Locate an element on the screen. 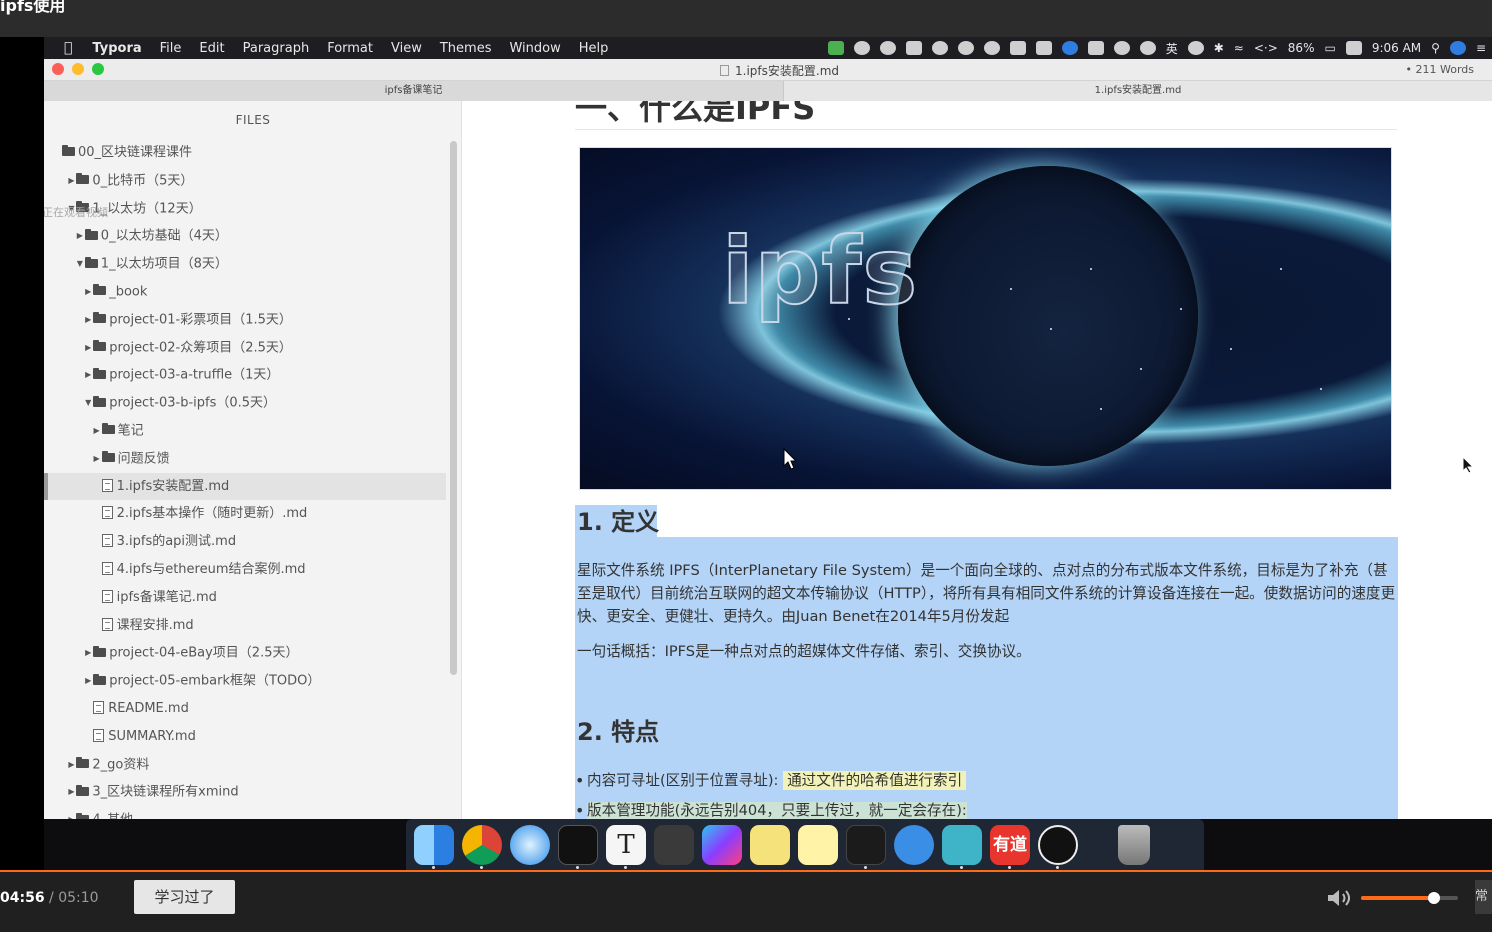  tree-file-item: 3.ipfs的api测试.md is located at coordinates (245, 542).